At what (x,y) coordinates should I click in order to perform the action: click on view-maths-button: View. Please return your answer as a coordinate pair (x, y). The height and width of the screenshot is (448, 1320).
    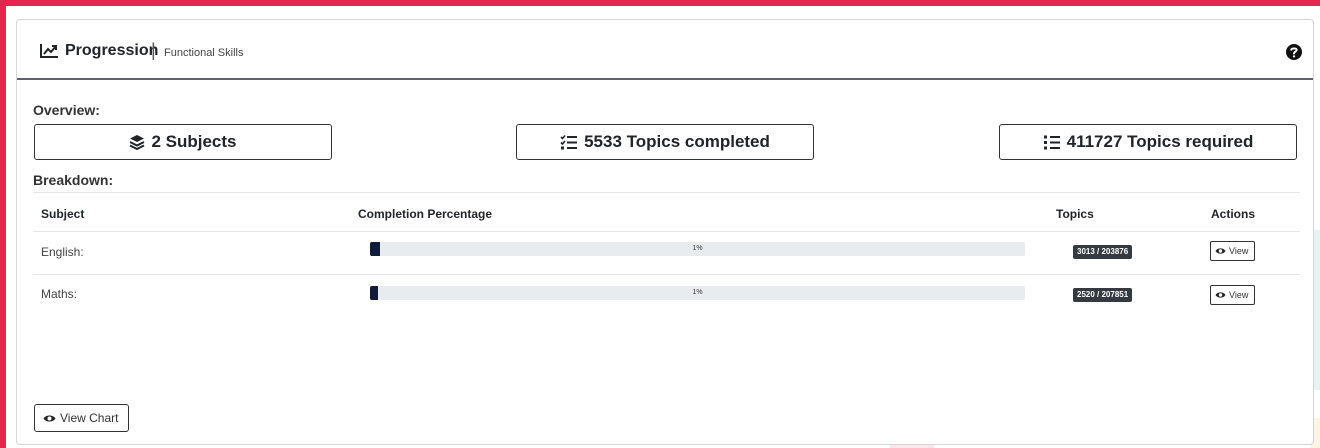
    Looking at the image, I should click on (1233, 295).